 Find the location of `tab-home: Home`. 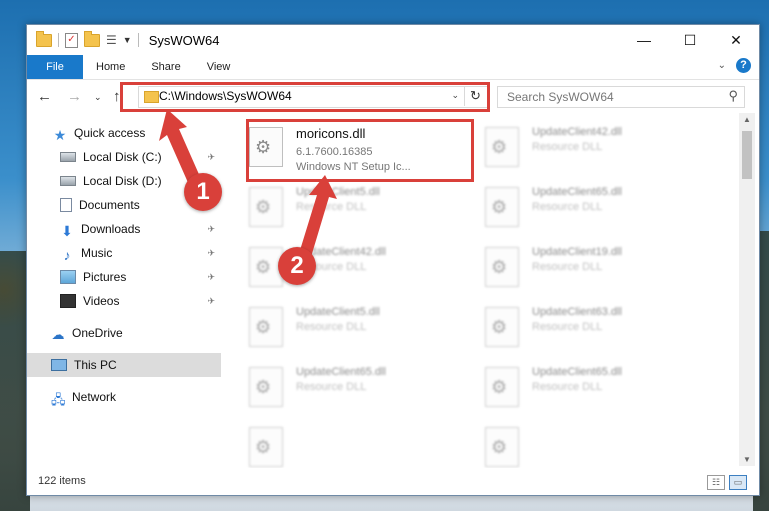

tab-home: Home is located at coordinates (110, 67).